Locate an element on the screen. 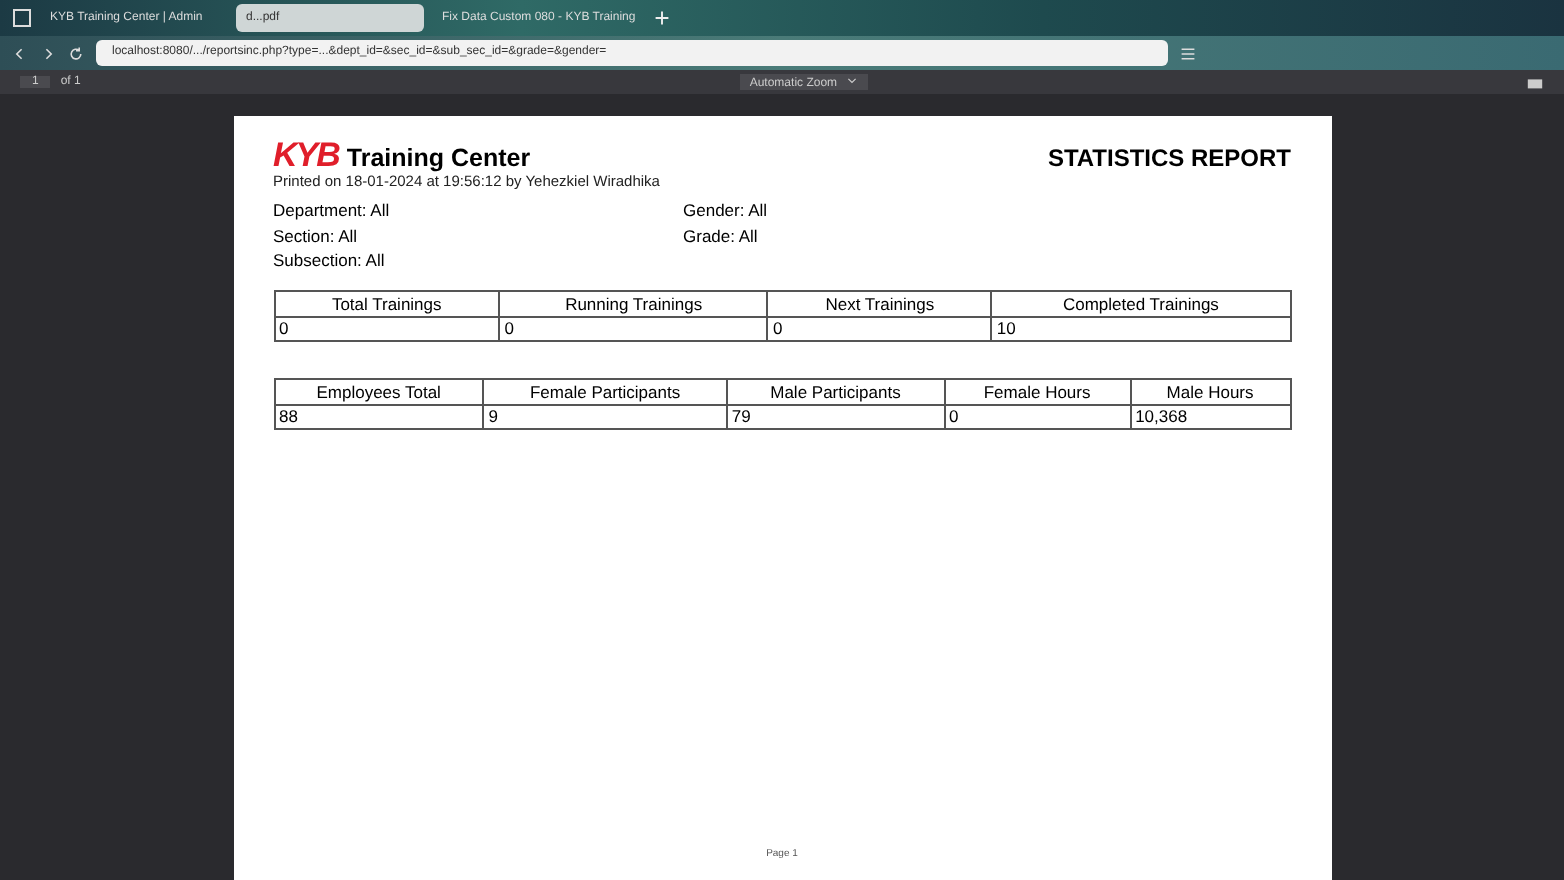  caret-icon is located at coordinates (851, 80).